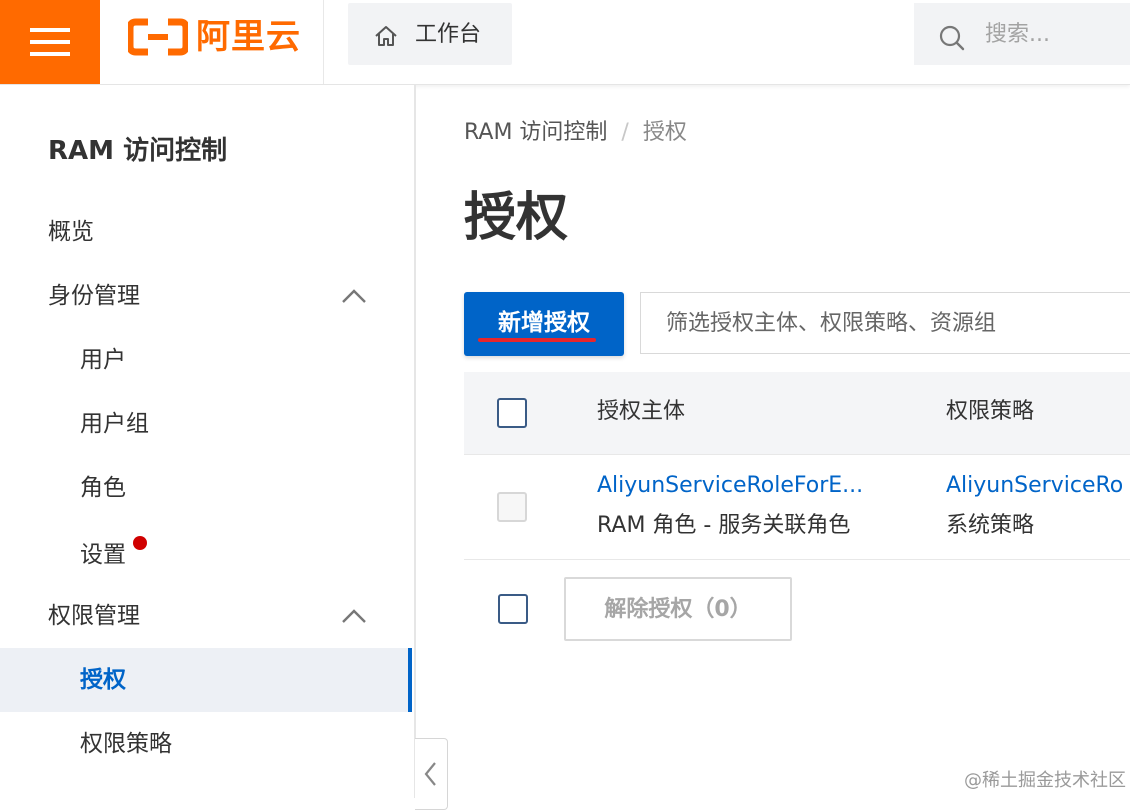  Describe the element at coordinates (952, 38) in the screenshot. I see `search-icon` at that location.